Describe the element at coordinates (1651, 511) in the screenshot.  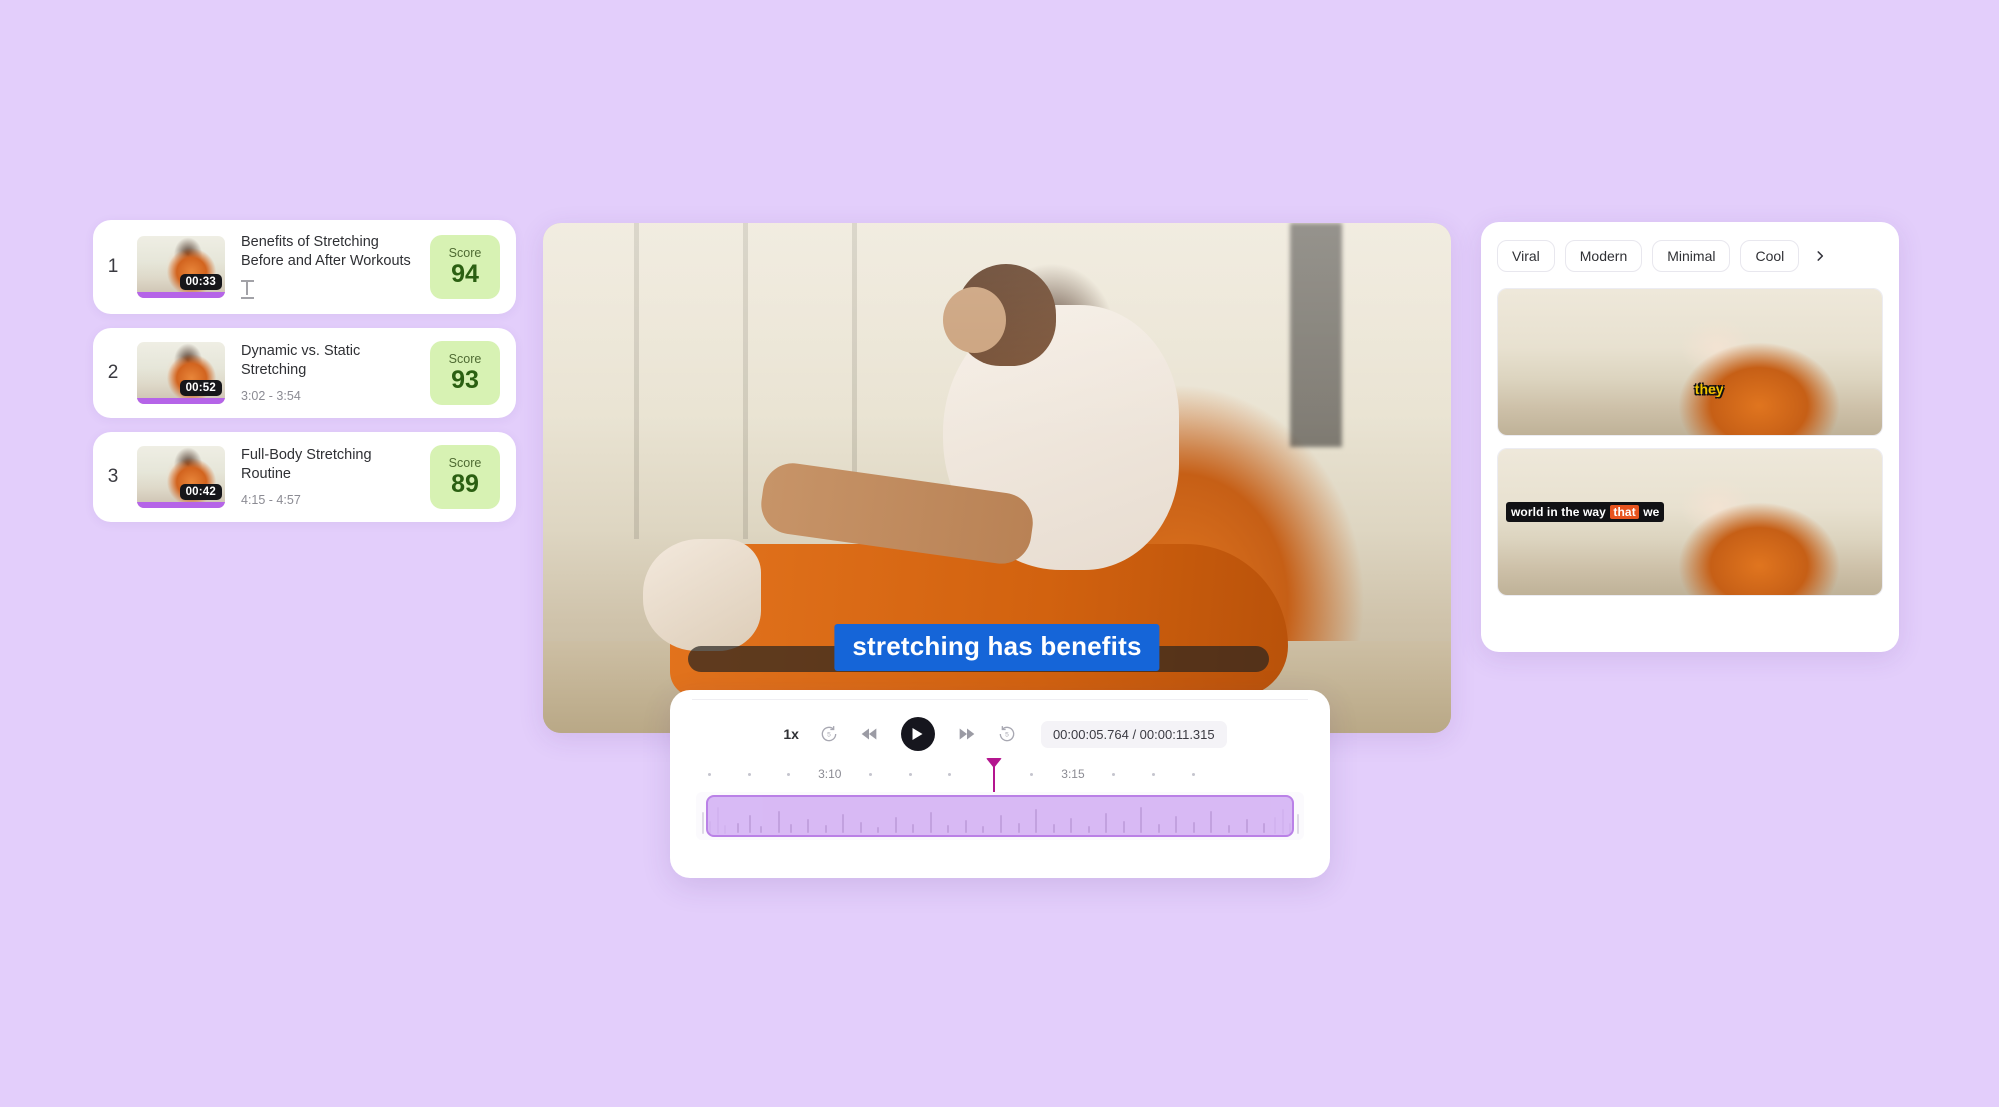
I see `caption-word-after: we` at that location.